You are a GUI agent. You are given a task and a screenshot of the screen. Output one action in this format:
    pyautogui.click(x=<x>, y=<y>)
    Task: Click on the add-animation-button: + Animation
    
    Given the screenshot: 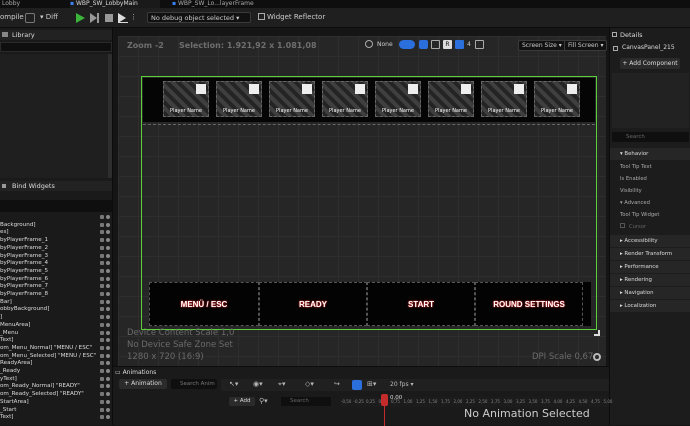 What is the action you would take?
    pyautogui.click(x=143, y=384)
    